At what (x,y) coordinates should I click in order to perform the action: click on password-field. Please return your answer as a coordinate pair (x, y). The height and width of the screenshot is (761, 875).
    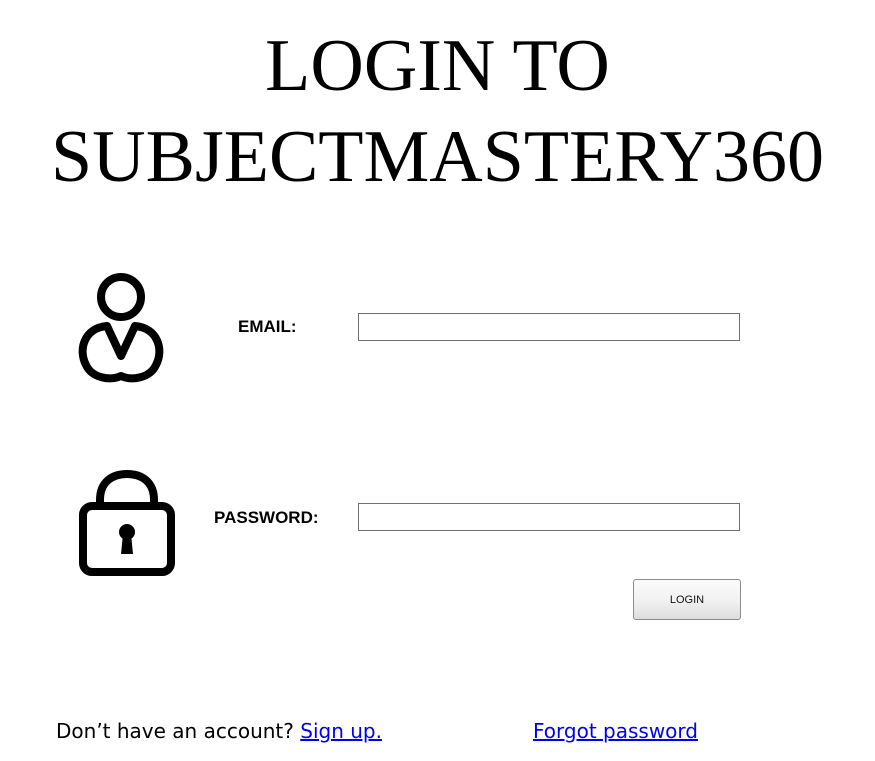
    Looking at the image, I should click on (549, 517).